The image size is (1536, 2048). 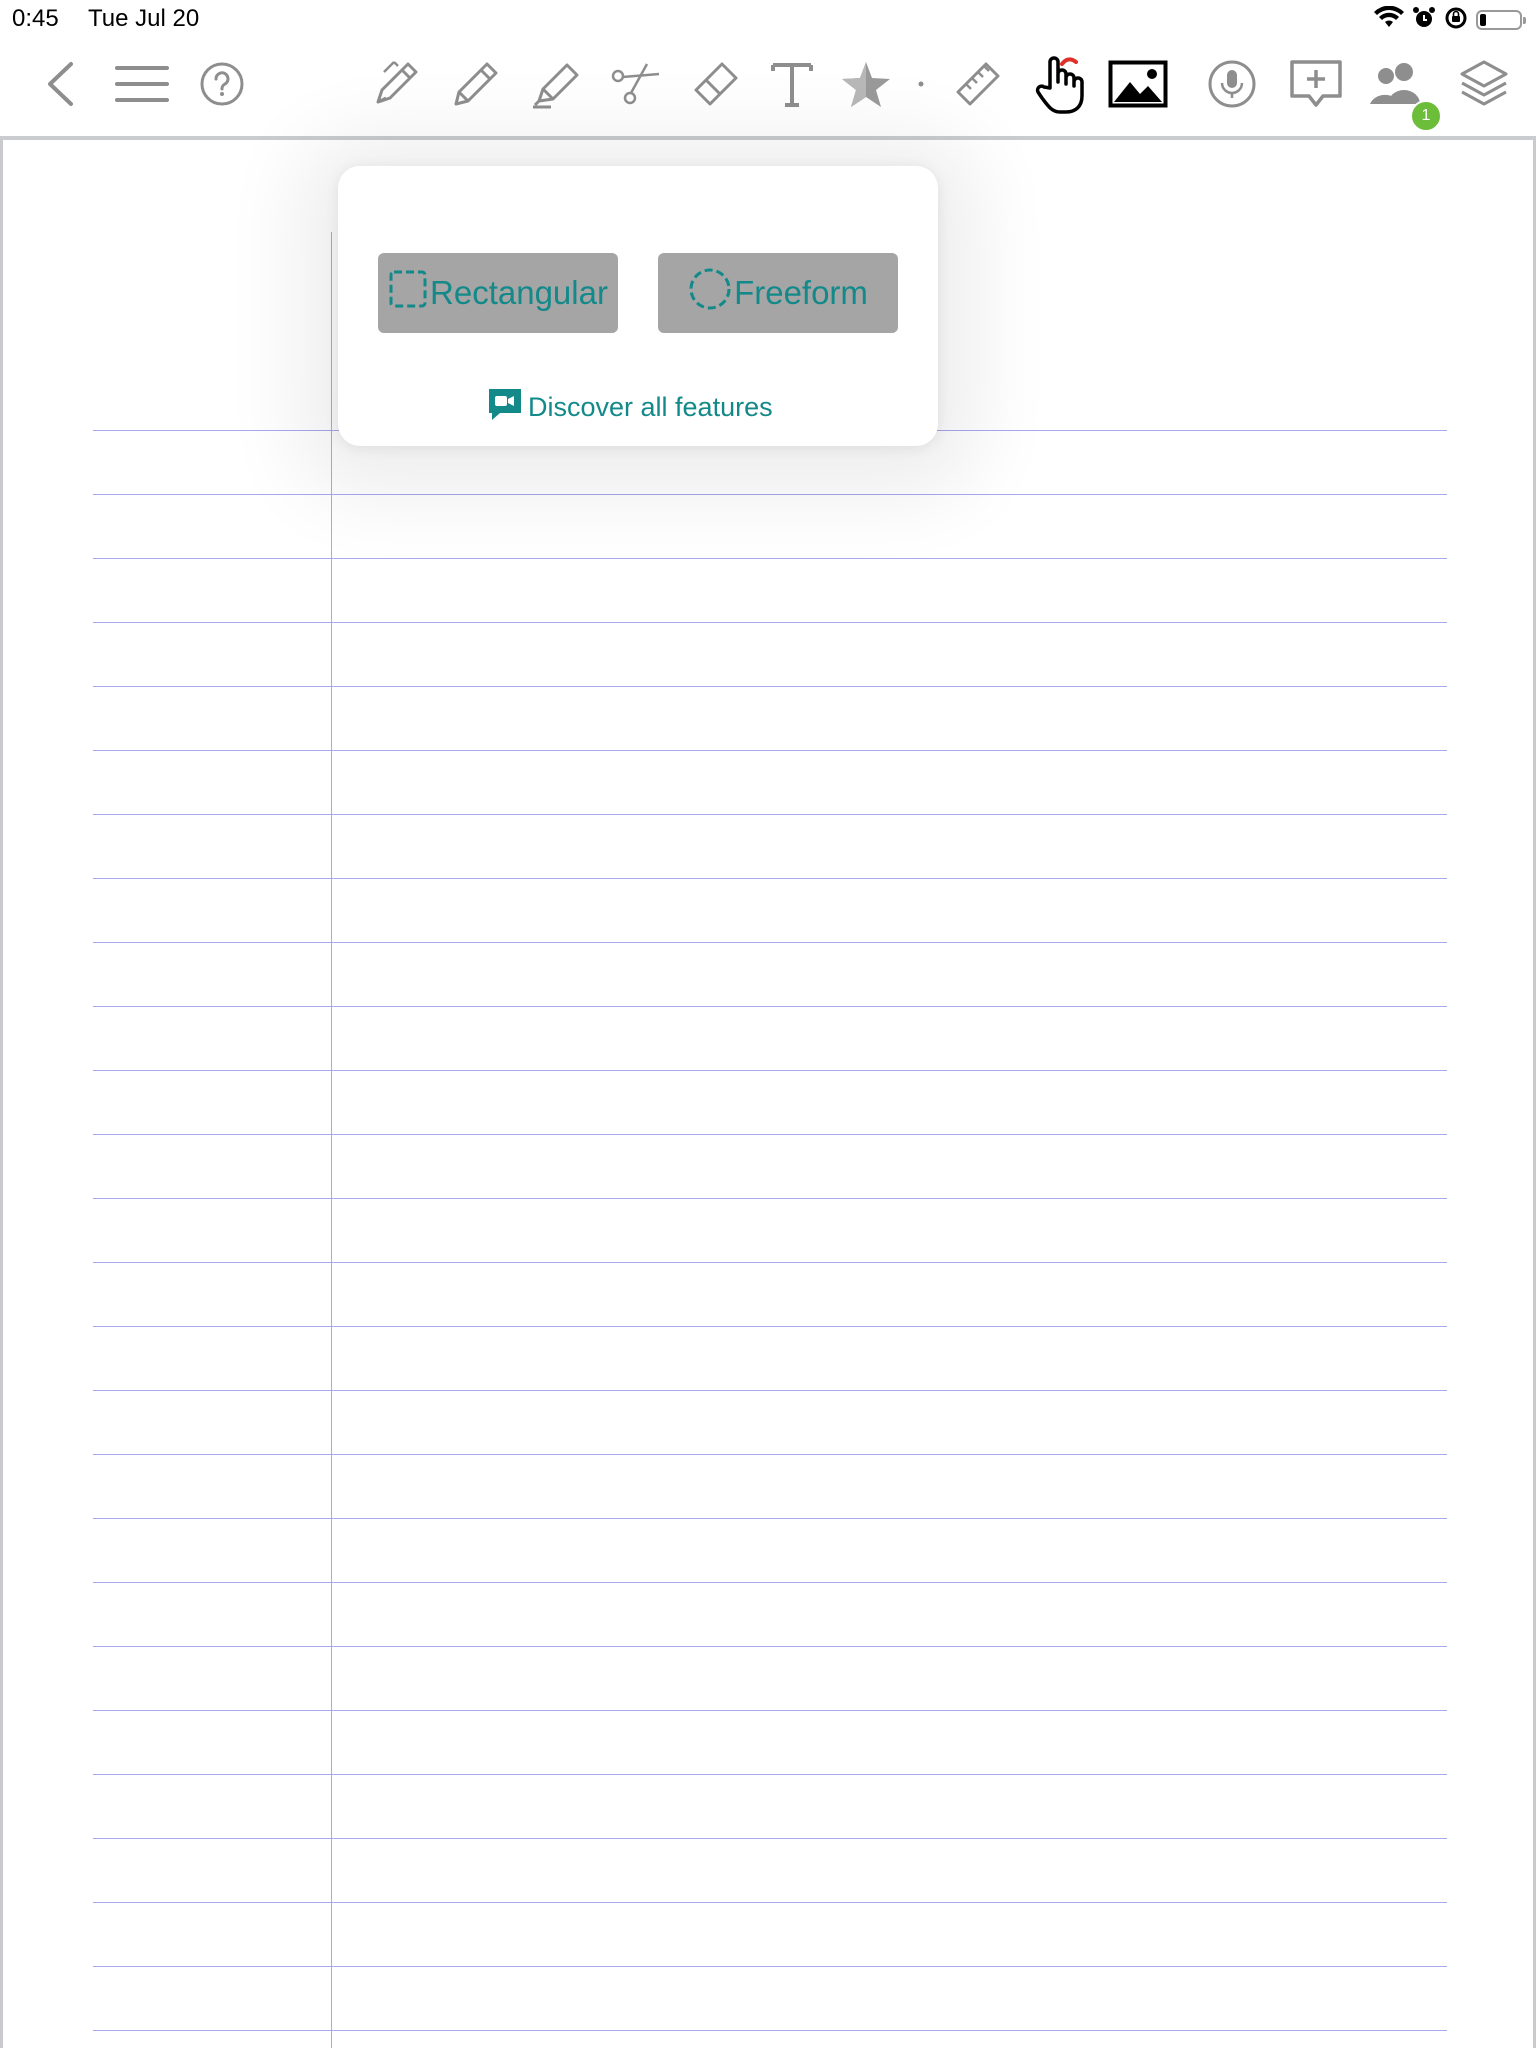 I want to click on fountain-pen-icon, so click(x=396, y=84).